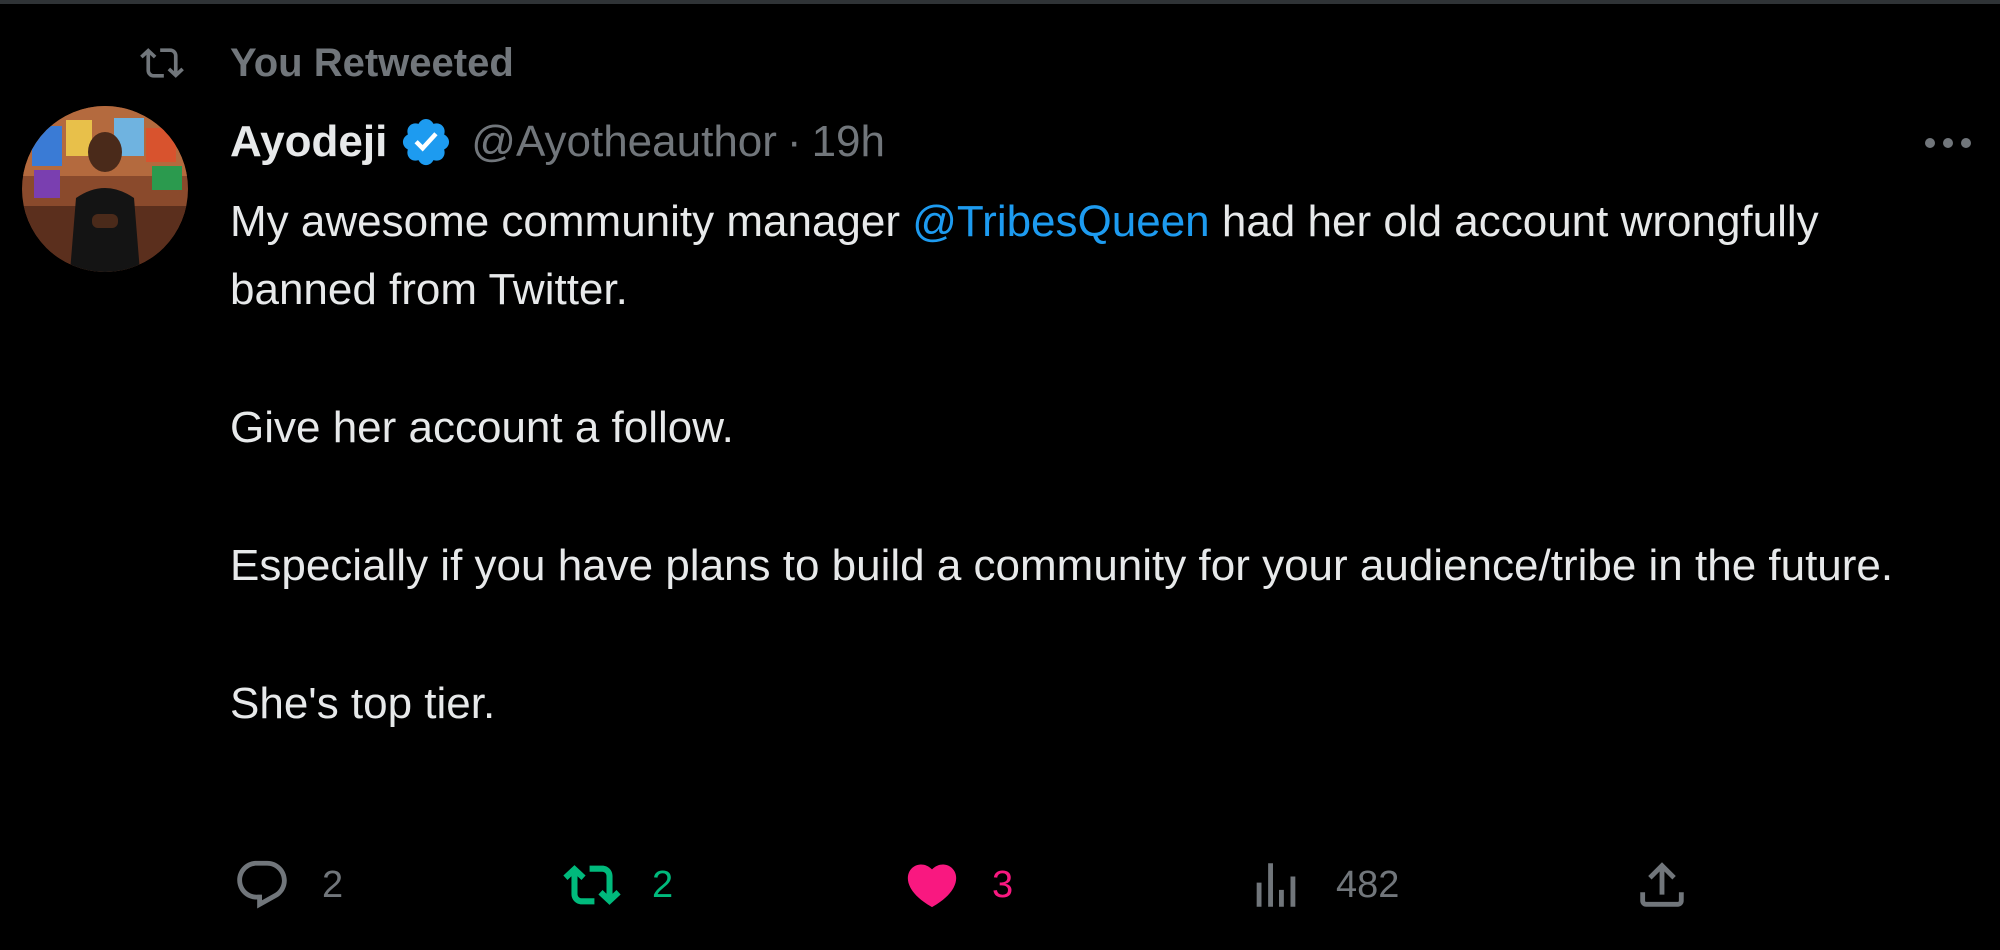 Image resolution: width=2000 pixels, height=950 pixels. I want to click on share-button, so click(1677, 885).